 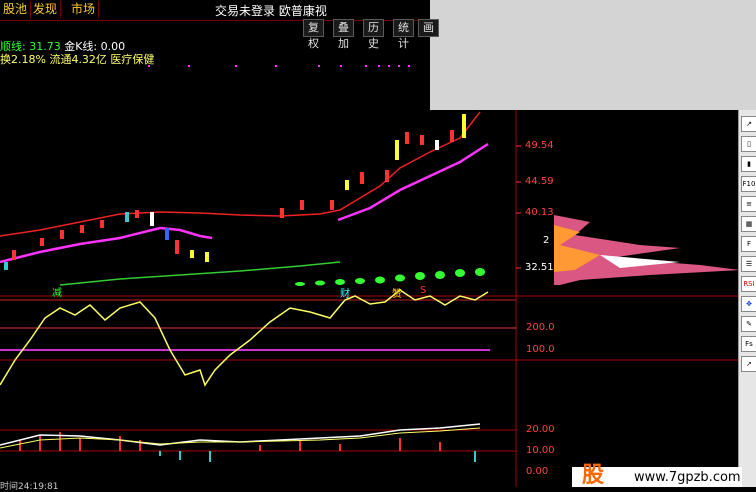 What do you see at coordinates (539, 145) in the screenshot?
I see `price-label: 49.54` at bounding box center [539, 145].